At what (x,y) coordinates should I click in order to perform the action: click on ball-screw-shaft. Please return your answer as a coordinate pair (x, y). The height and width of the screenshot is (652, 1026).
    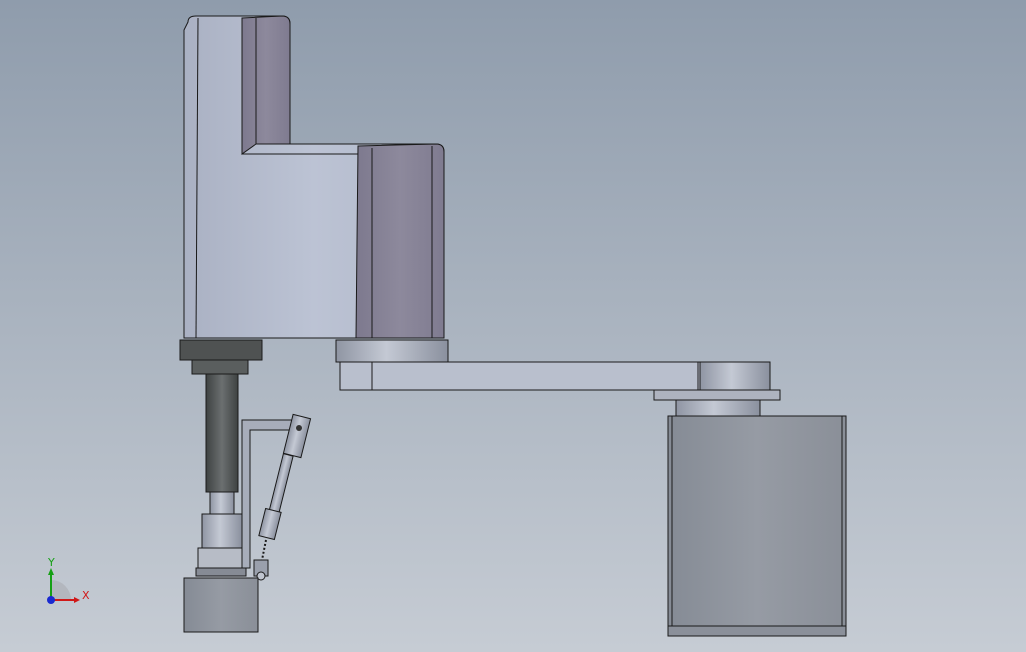
    Looking at the image, I should click on (222, 444).